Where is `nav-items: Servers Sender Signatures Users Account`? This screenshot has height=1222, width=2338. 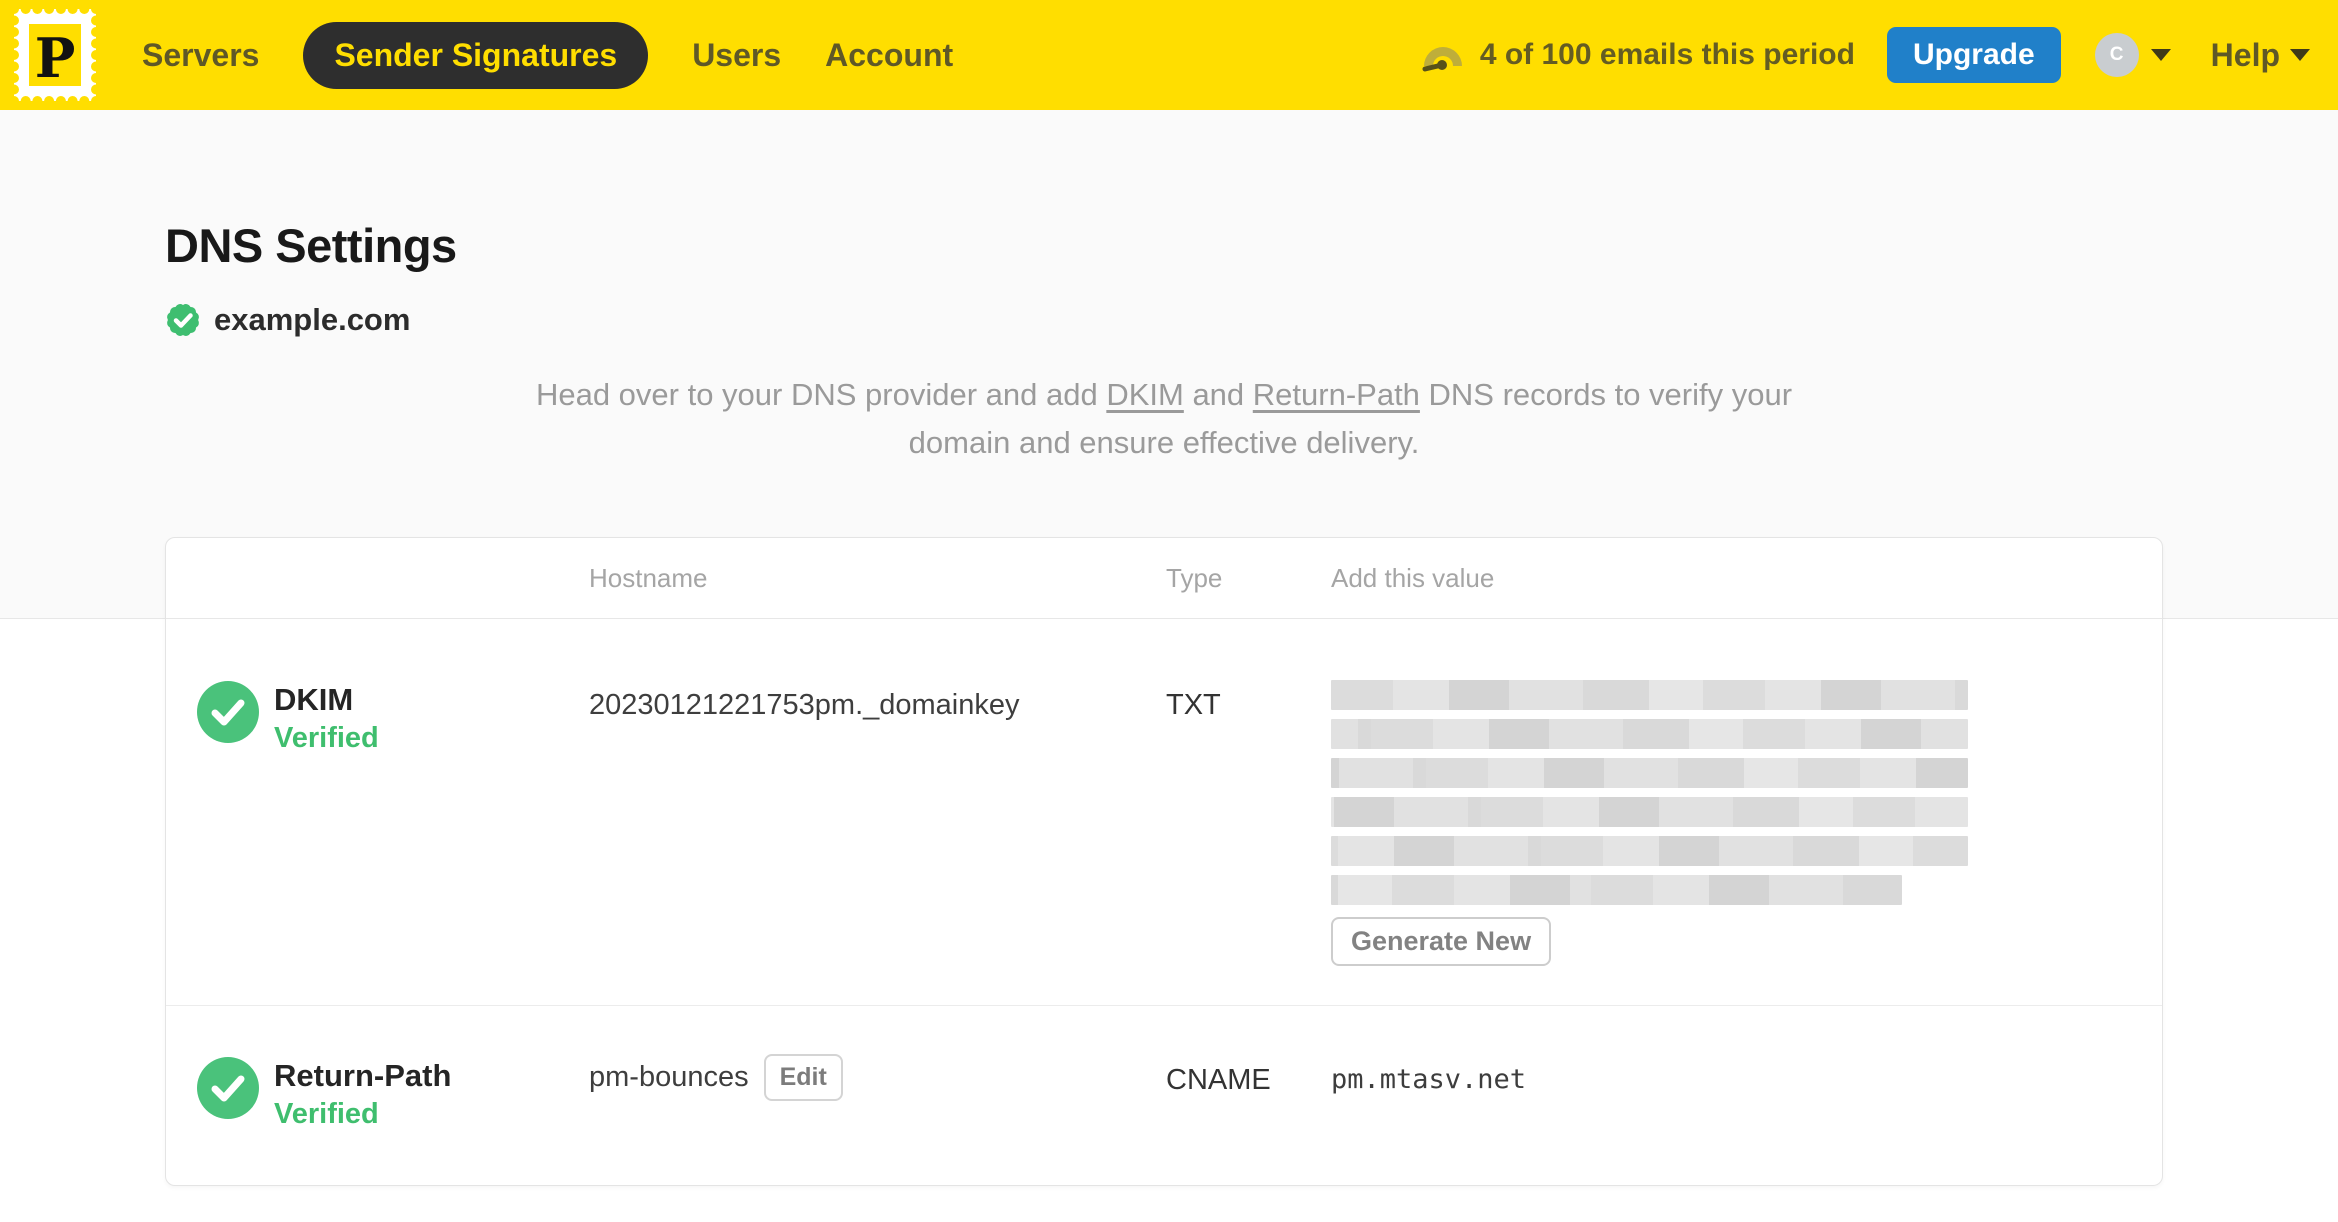
nav-items: Servers Sender Signatures Users Account is located at coordinates (547, 55).